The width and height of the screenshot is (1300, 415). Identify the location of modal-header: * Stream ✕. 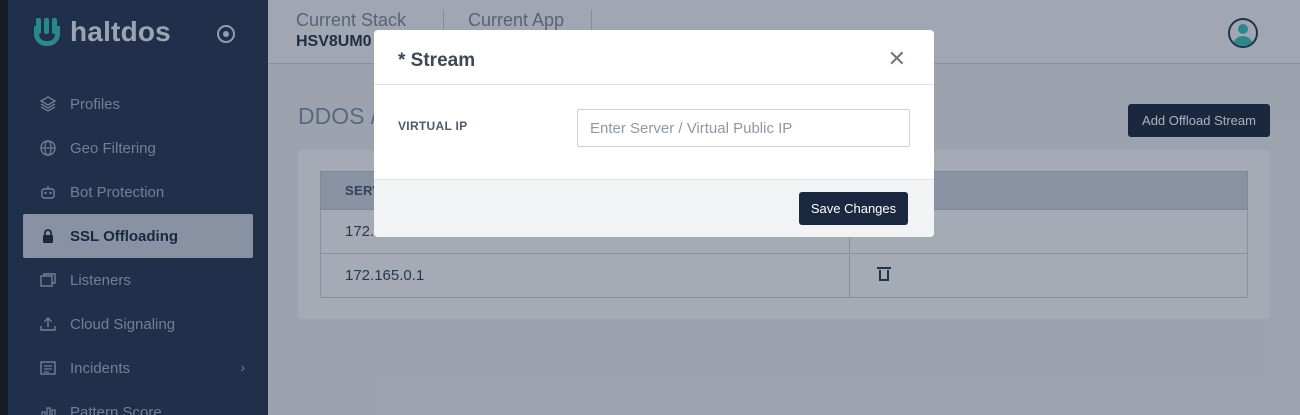
(654, 57).